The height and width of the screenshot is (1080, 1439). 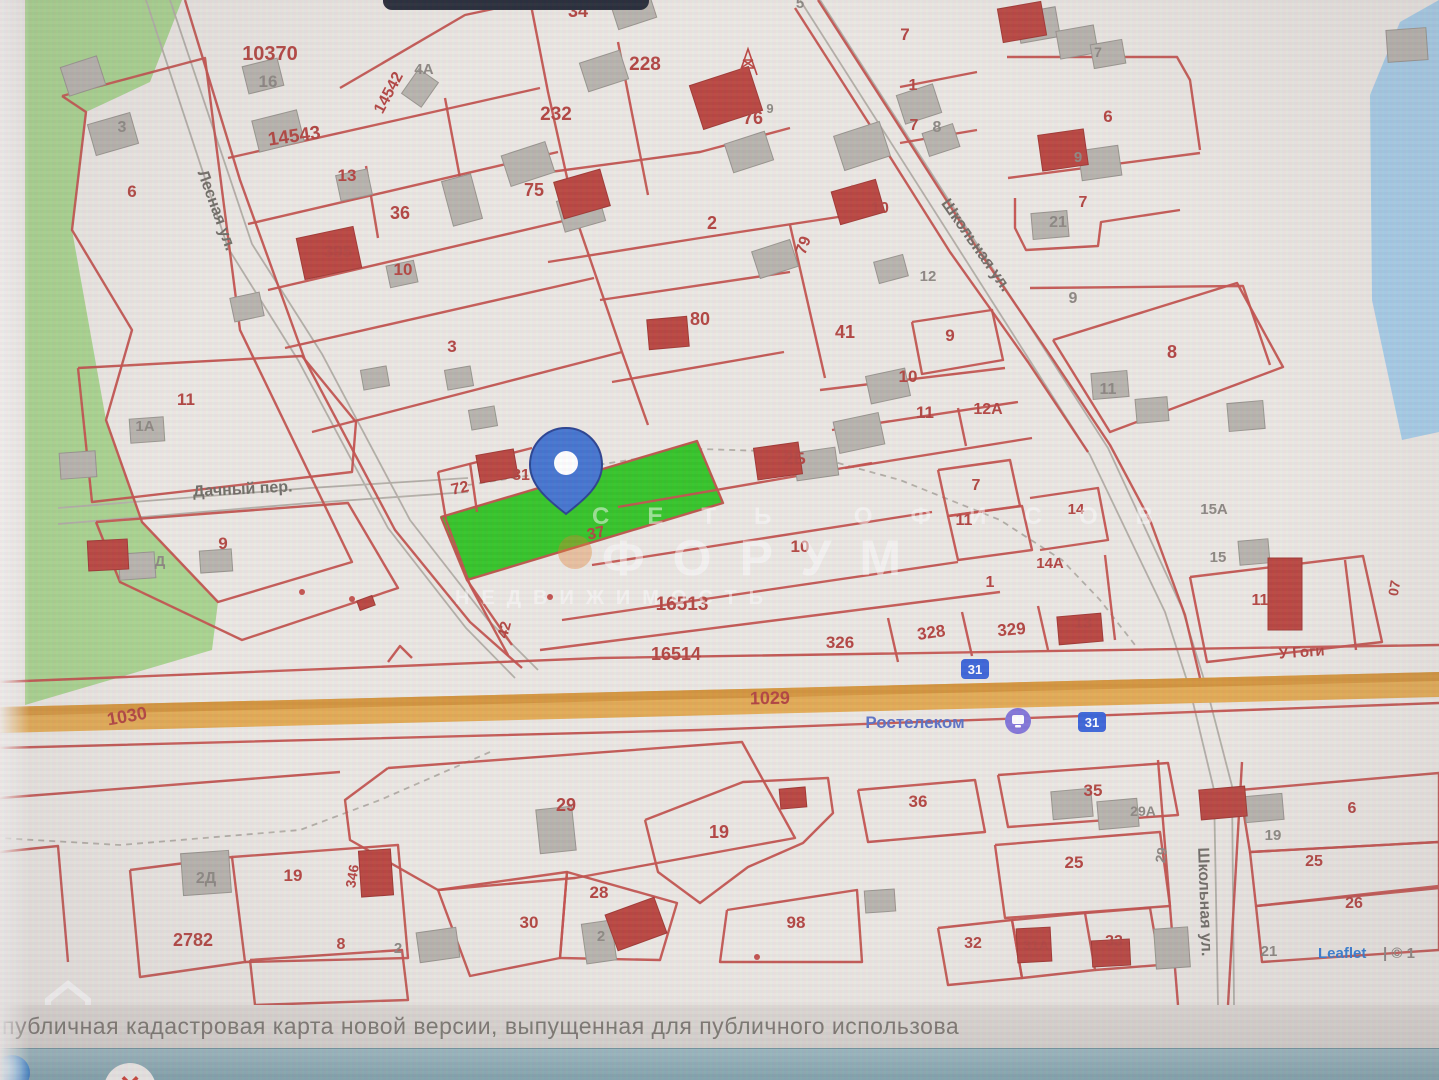 What do you see at coordinates (460, 488) in the screenshot?
I see `parcel-number-label: 72` at bounding box center [460, 488].